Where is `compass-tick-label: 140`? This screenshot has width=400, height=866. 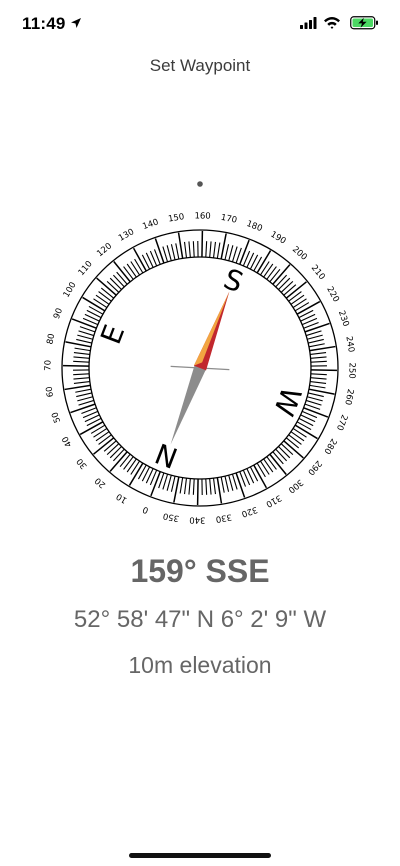 compass-tick-label: 140 is located at coordinates (150, 224).